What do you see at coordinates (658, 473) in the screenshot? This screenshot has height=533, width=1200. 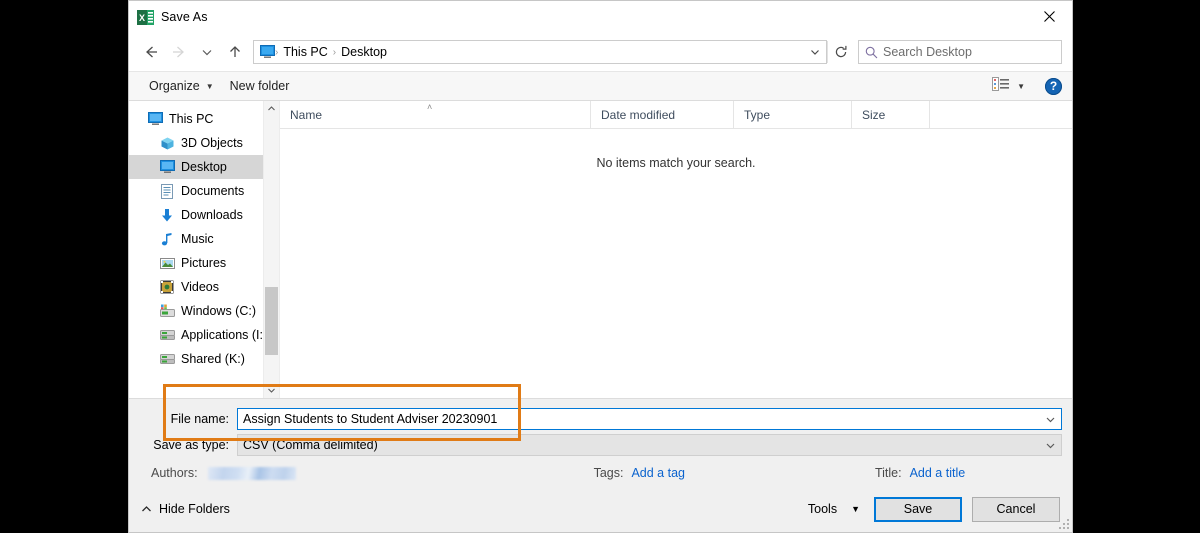 I see `add-a-tag-link: Add a tag` at bounding box center [658, 473].